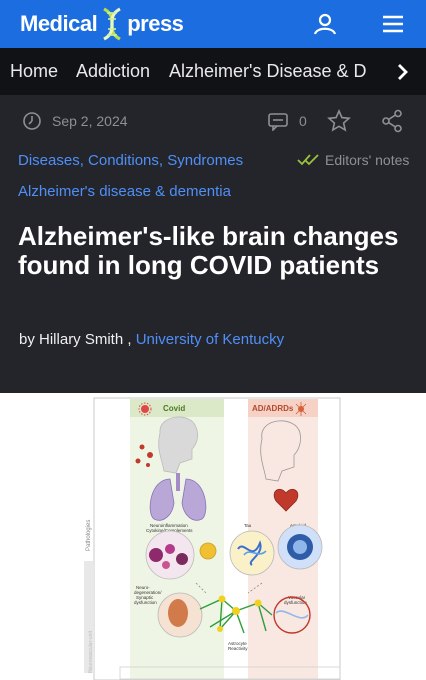  What do you see at coordinates (367, 160) in the screenshot?
I see `editors-notes-text: Editors' notes` at bounding box center [367, 160].